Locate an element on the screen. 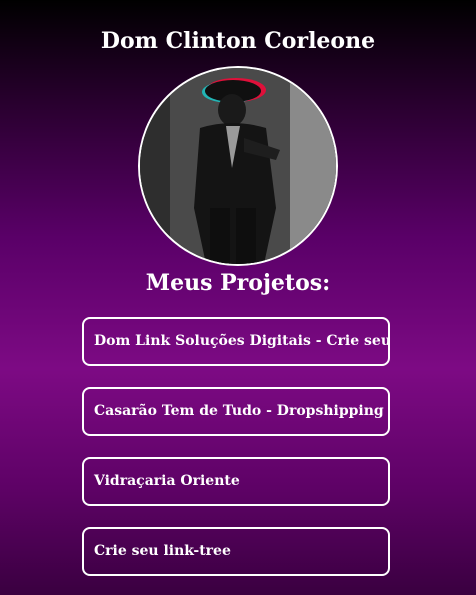 This screenshot has height=595, width=476. project-link-link-tree: Crie seu link-tree is located at coordinates (236, 551).